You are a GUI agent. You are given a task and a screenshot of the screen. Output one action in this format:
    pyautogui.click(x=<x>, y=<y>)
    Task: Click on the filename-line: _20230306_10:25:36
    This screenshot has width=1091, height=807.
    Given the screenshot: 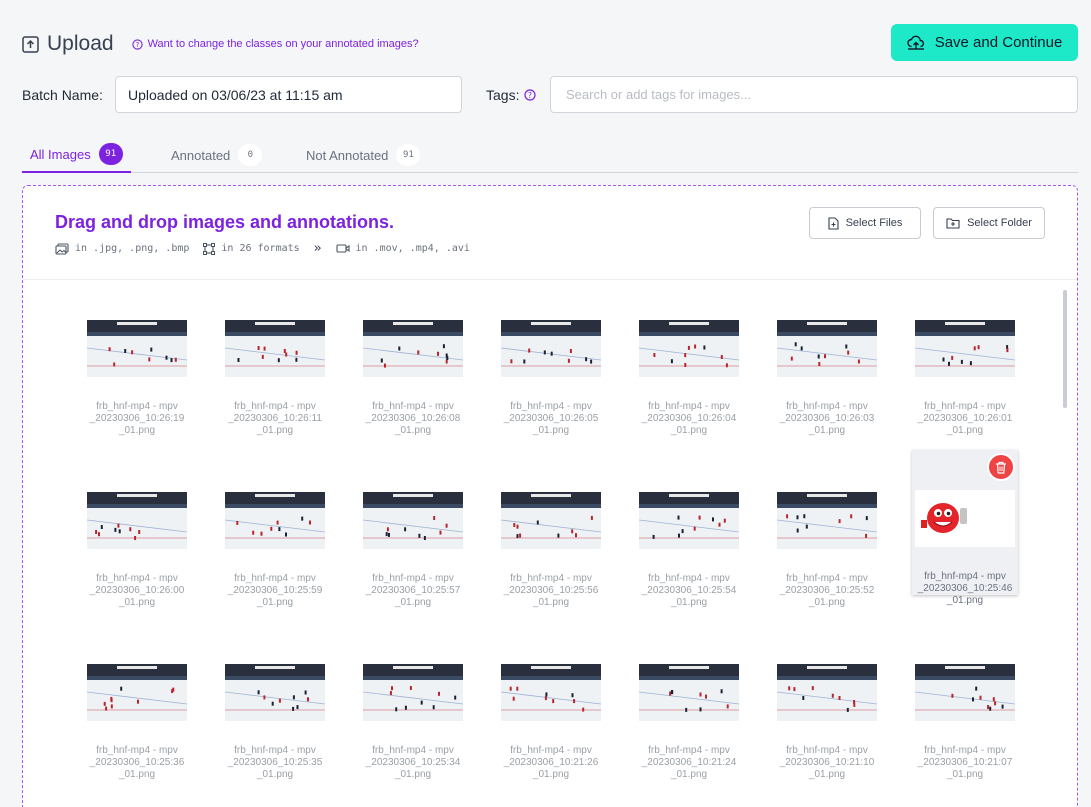 What is the action you would take?
    pyautogui.click(x=137, y=762)
    